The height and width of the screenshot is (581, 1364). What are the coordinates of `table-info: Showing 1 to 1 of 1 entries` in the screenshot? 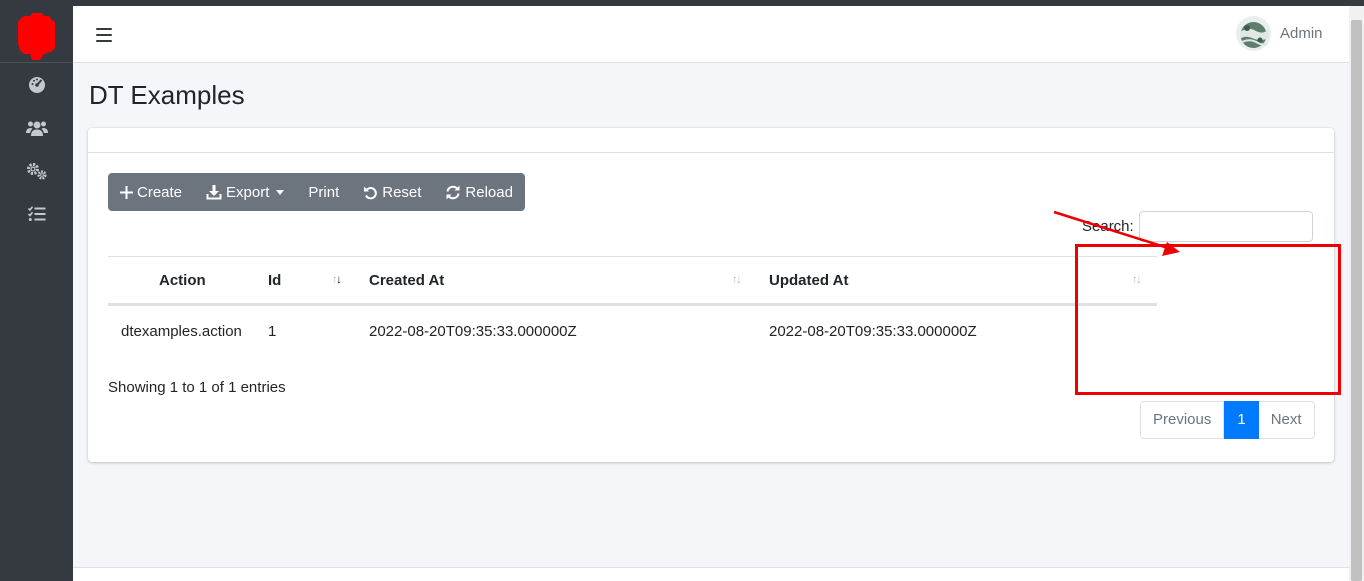 It's located at (197, 387).